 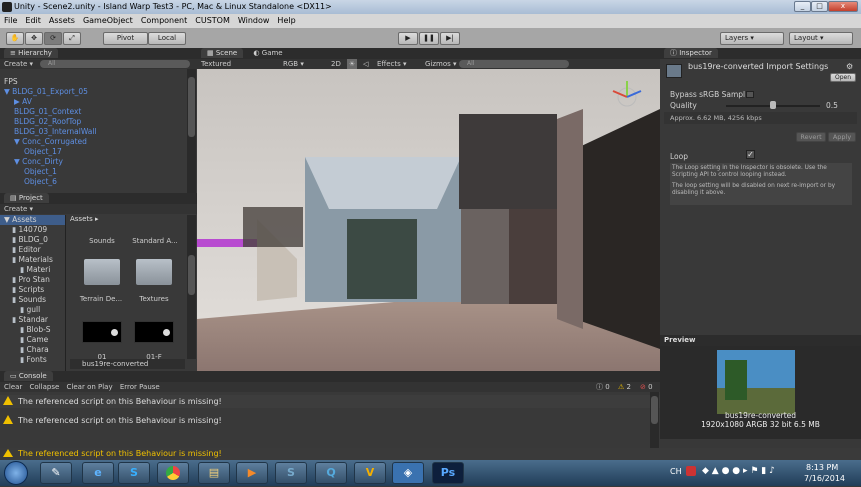 I want to click on hierarchy-item: BLDG_03_InternalWall, so click(x=98, y=132).